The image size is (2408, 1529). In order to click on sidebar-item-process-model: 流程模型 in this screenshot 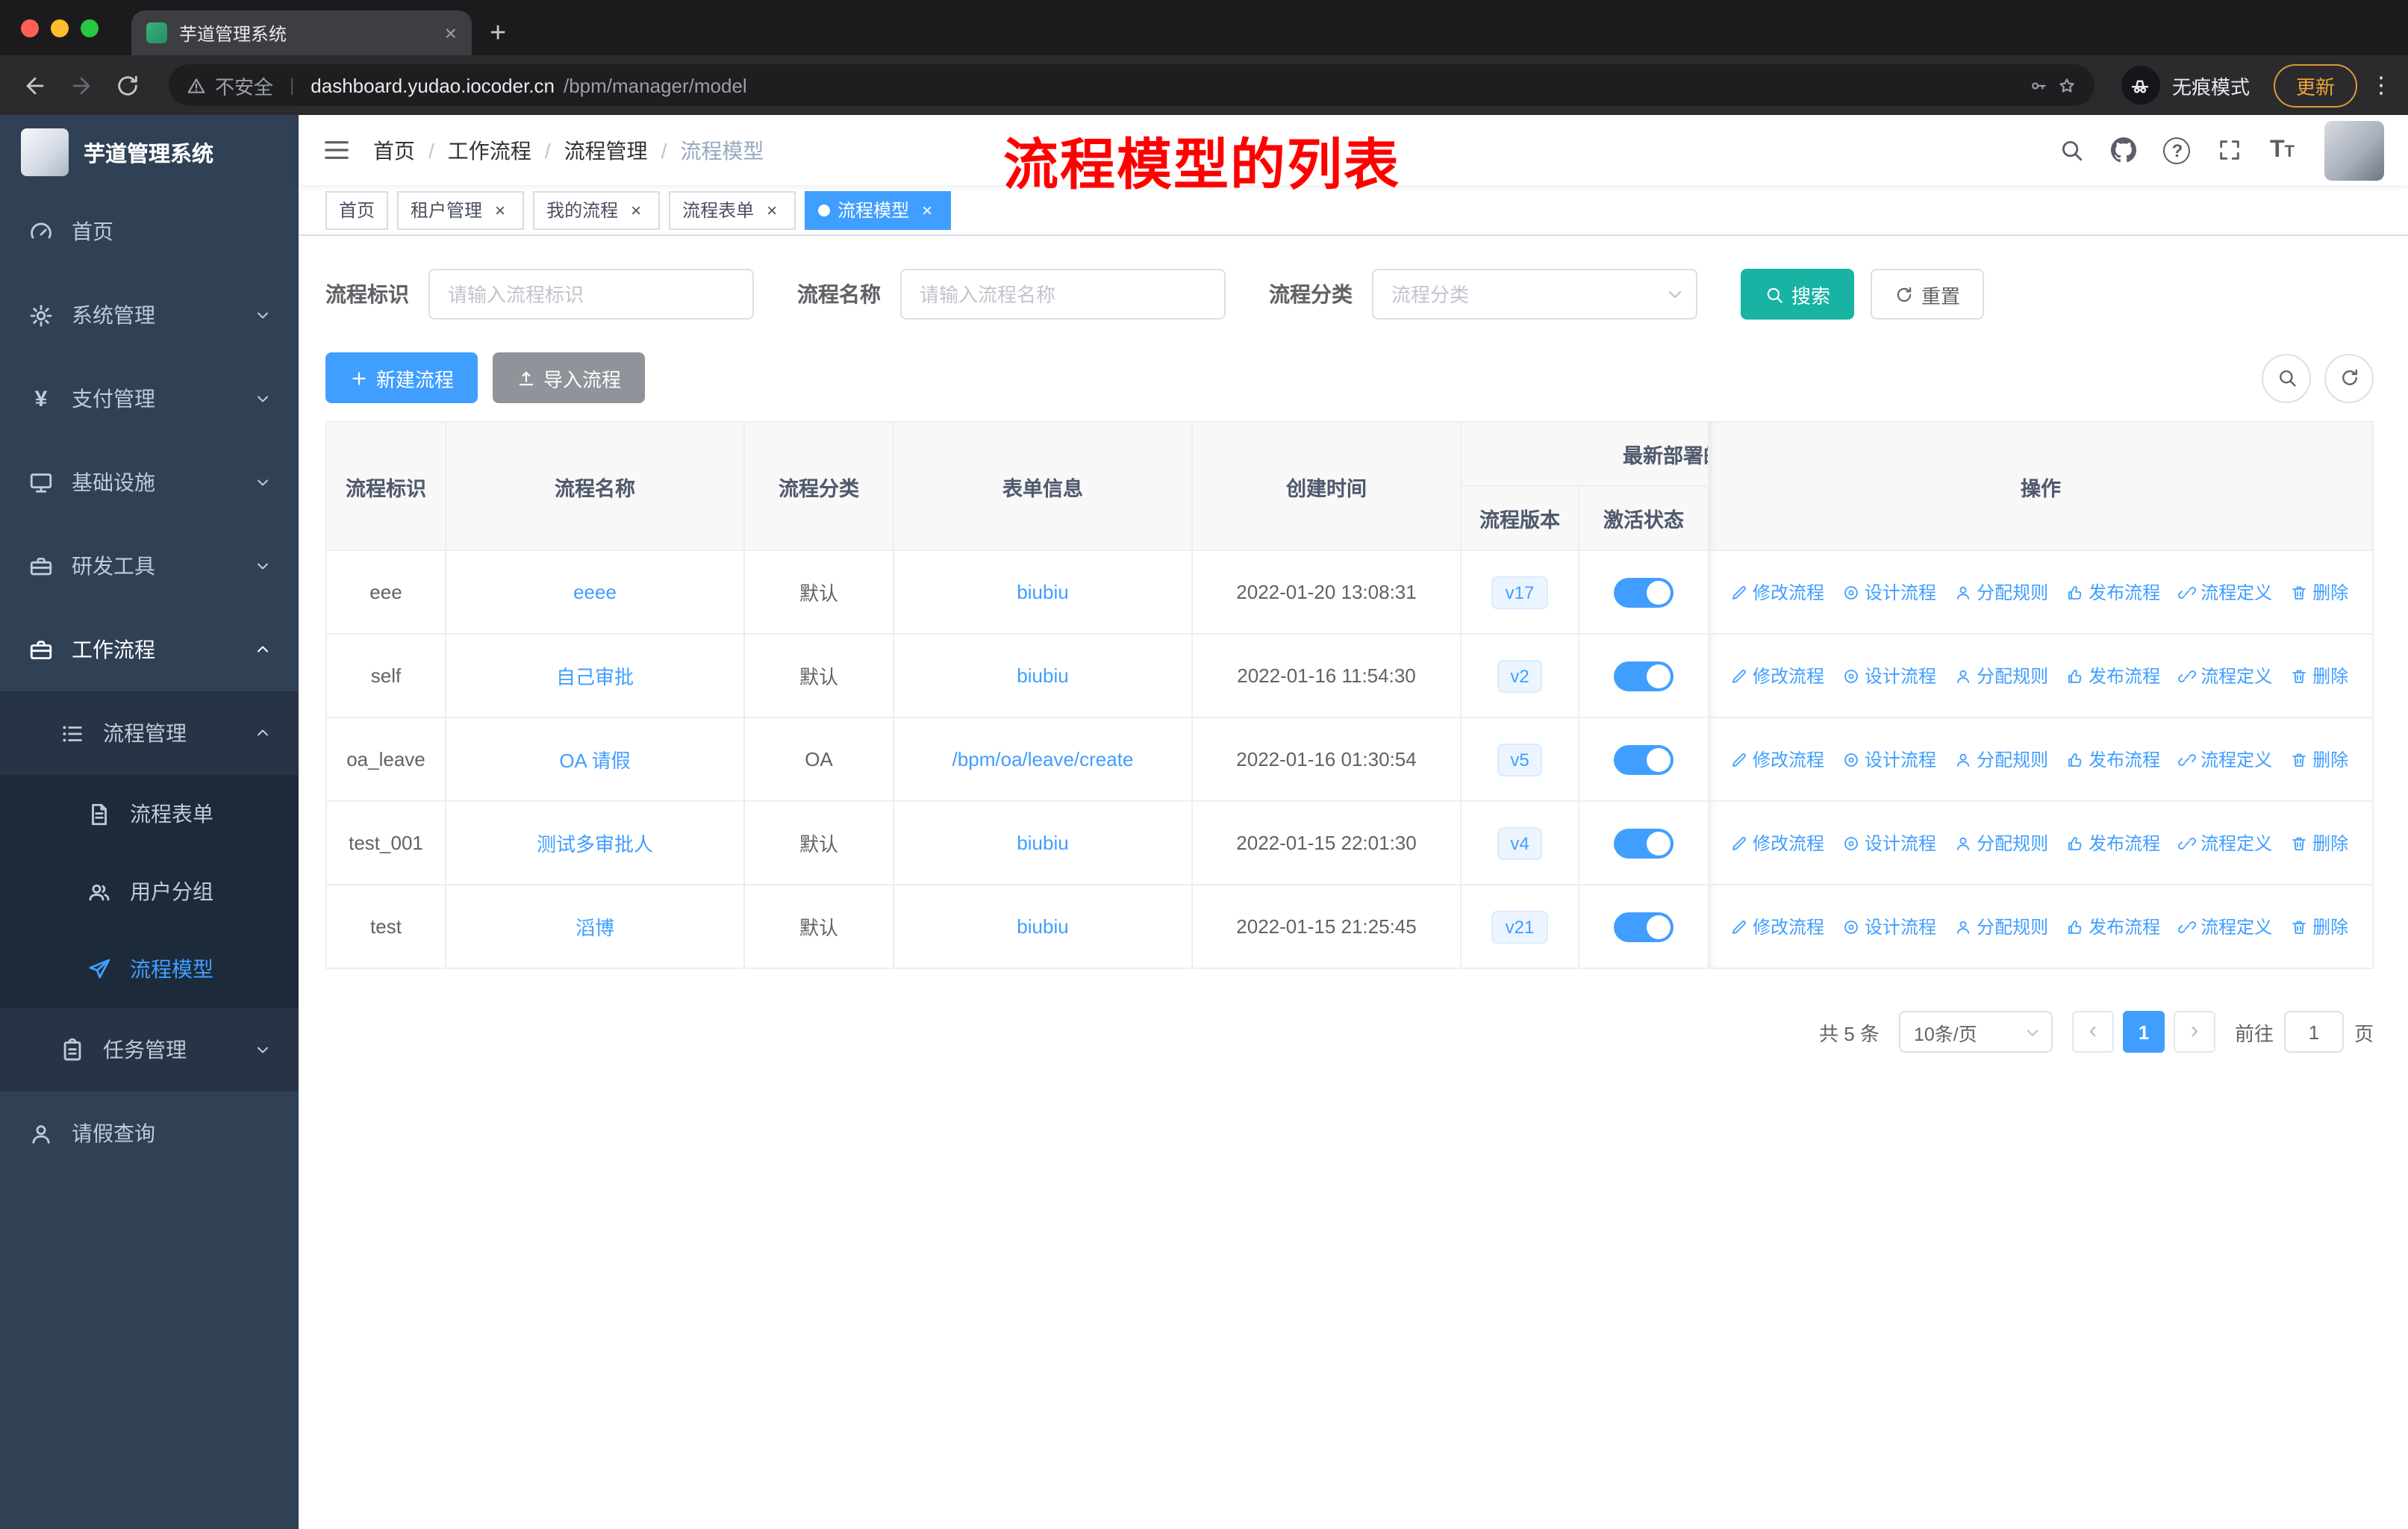, I will do `click(149, 969)`.